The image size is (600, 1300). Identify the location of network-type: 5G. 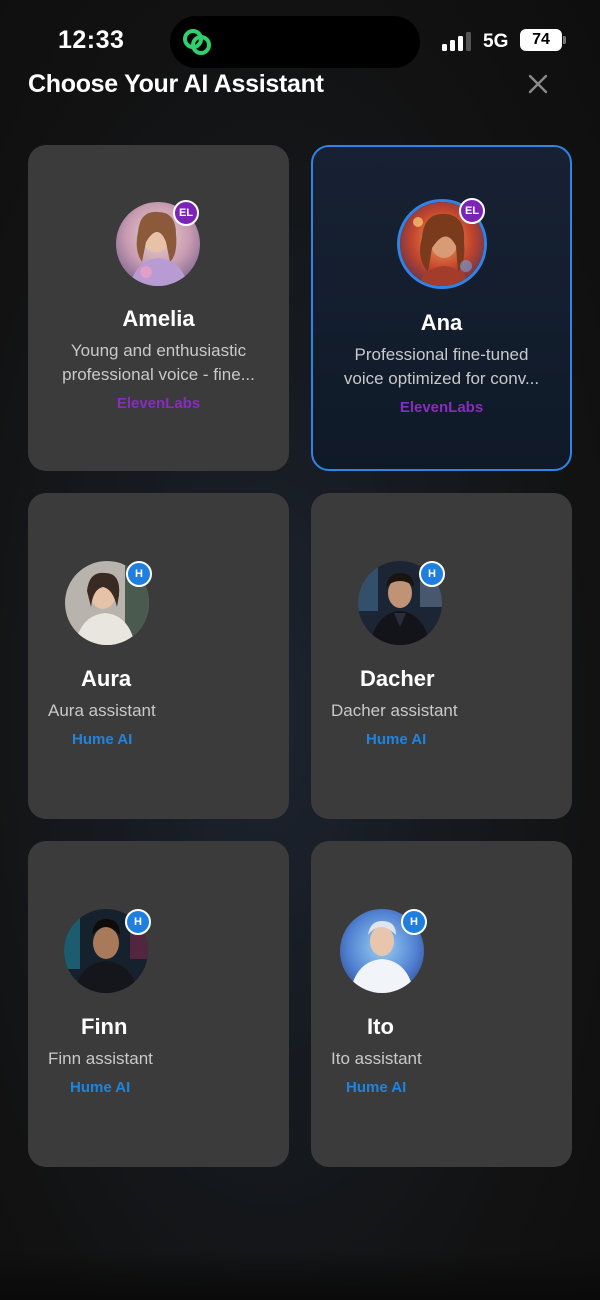
(496, 41).